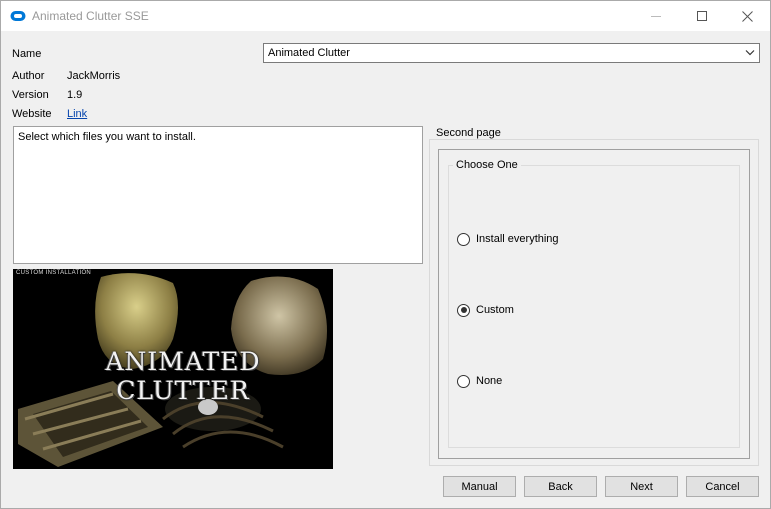 Image resolution: width=771 pixels, height=509 pixels. Describe the element at coordinates (385, 16) in the screenshot. I see `title-bar: Animated Clutter SSE` at that location.